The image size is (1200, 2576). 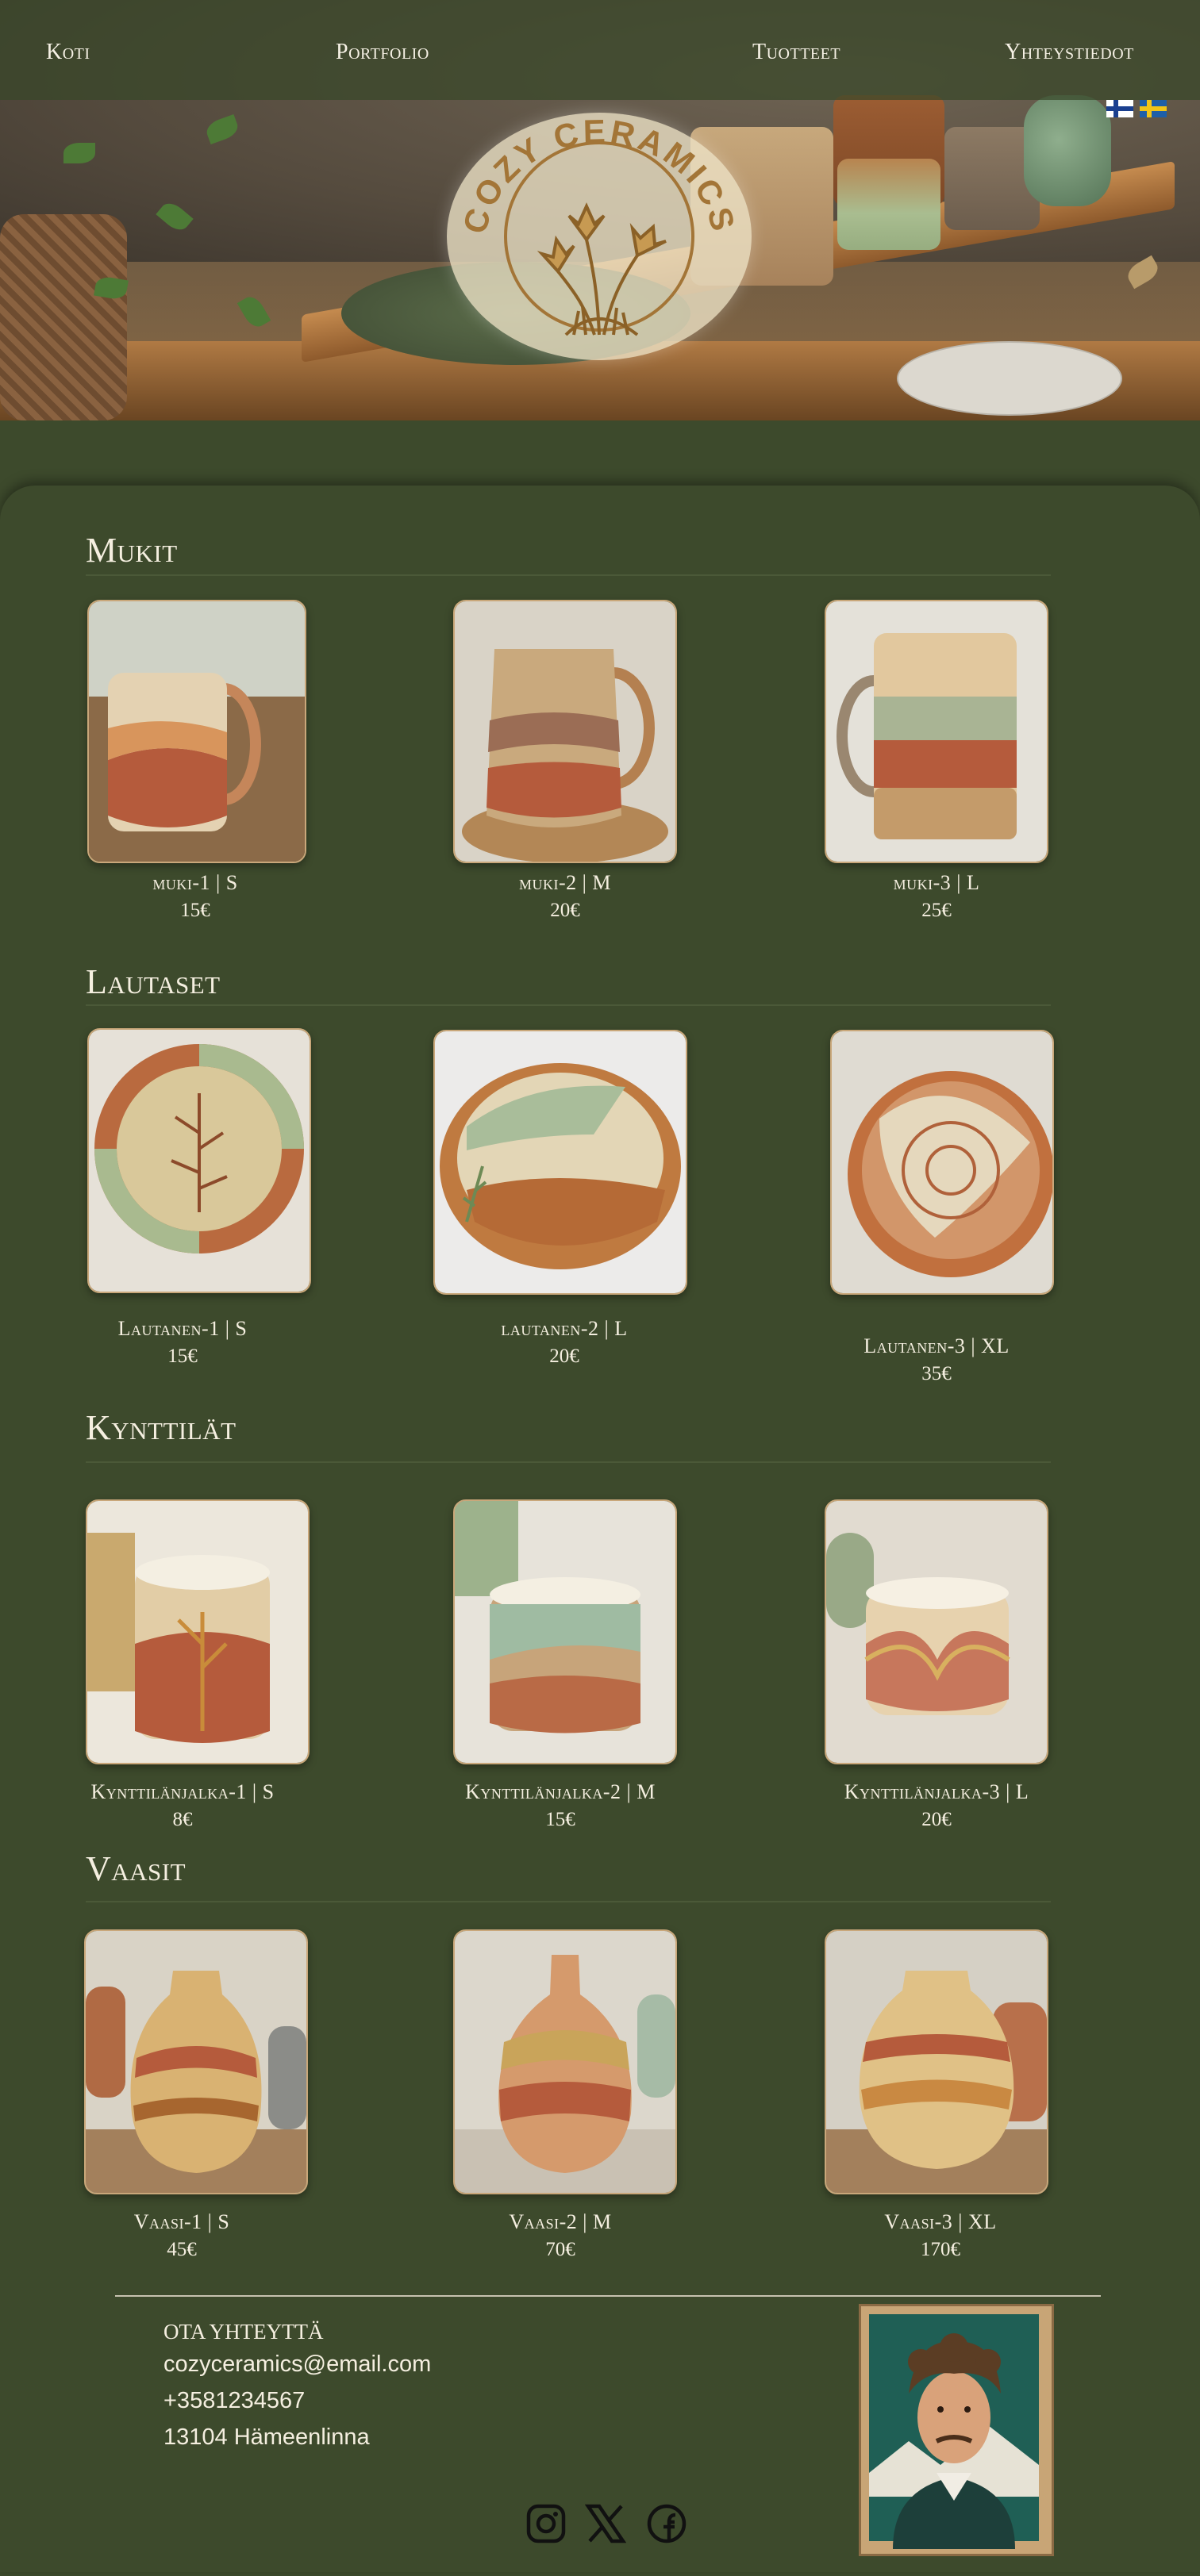 What do you see at coordinates (936, 910) in the screenshot?
I see `product-price: 25€` at bounding box center [936, 910].